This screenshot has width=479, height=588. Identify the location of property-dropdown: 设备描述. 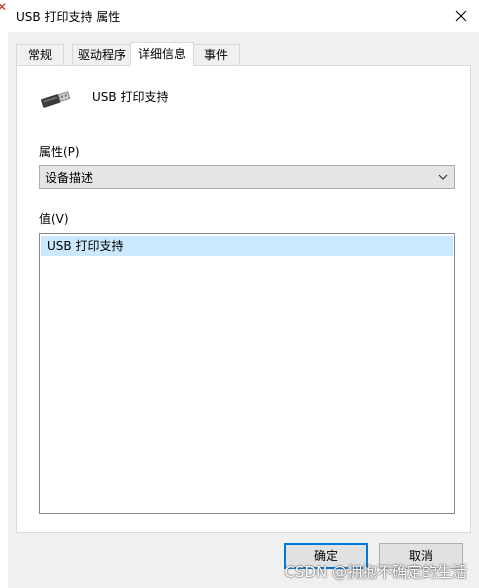
(247, 177).